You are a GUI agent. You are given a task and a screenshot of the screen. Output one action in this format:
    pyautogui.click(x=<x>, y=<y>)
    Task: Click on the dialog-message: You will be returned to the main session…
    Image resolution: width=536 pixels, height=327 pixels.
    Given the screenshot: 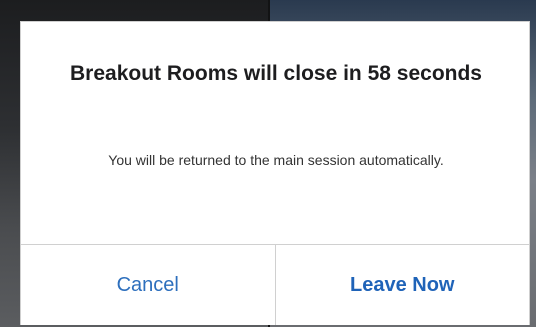 What is the action you would take?
    pyautogui.click(x=276, y=160)
    